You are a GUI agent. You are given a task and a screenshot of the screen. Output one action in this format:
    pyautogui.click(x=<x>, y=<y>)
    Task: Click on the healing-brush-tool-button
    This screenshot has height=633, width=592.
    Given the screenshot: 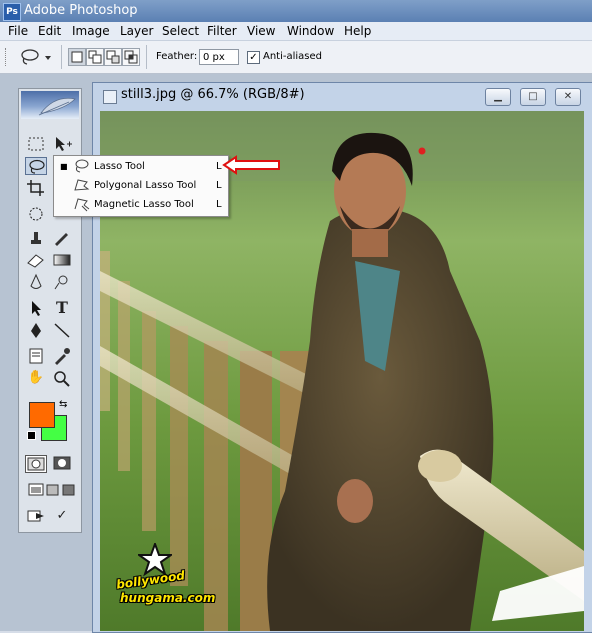 What is the action you would take?
    pyautogui.click(x=36, y=214)
    